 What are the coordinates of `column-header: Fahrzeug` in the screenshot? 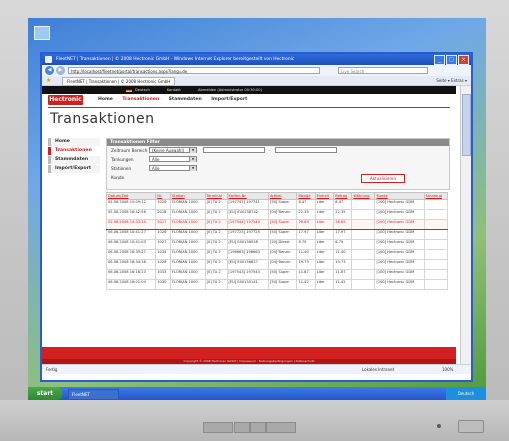 It's located at (436, 196).